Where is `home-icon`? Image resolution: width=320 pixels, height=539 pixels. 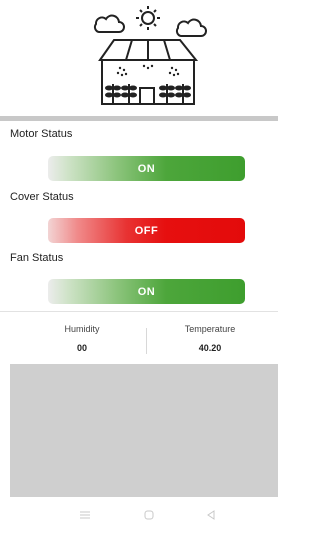
home-icon is located at coordinates (149, 515).